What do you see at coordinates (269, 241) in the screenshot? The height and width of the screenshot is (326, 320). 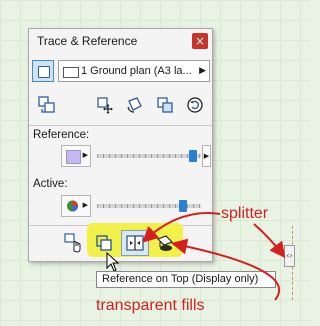 I see `arrow-to-splitter-handle` at bounding box center [269, 241].